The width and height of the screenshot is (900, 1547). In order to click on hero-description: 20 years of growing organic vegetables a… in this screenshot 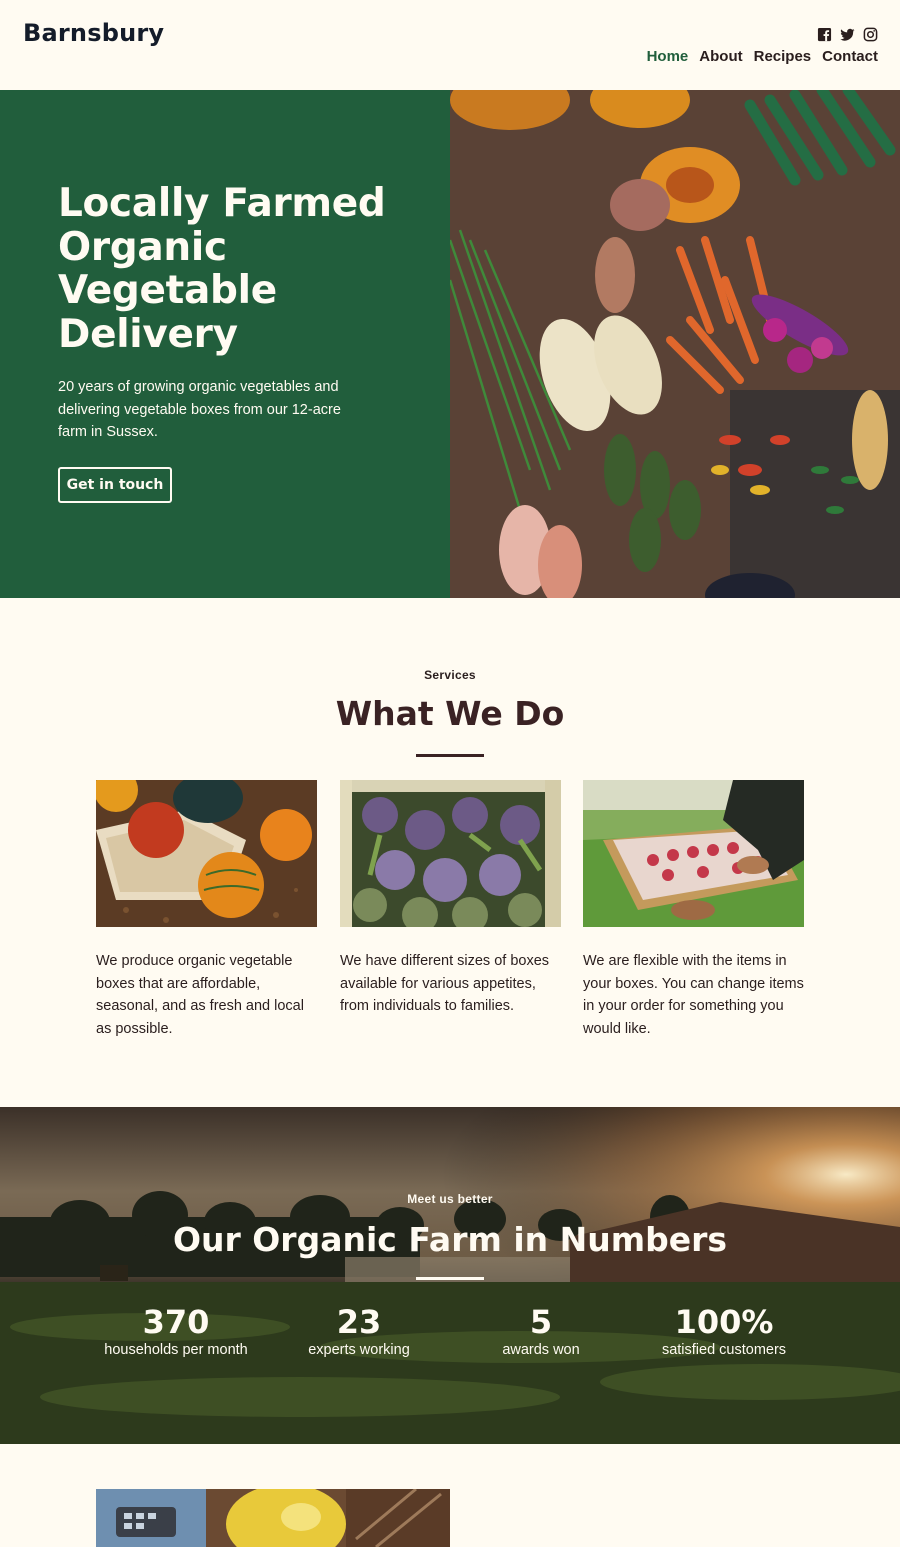, I will do `click(199, 409)`.